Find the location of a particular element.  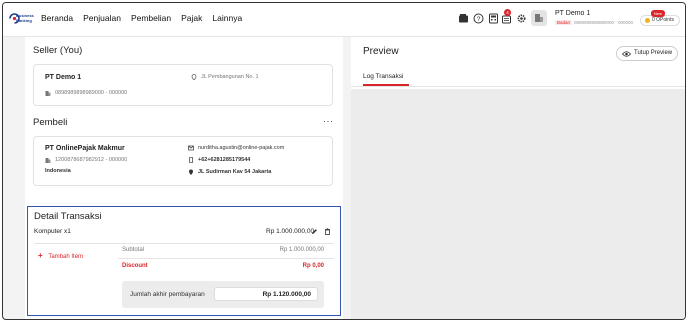

phone-icon is located at coordinates (191, 160).